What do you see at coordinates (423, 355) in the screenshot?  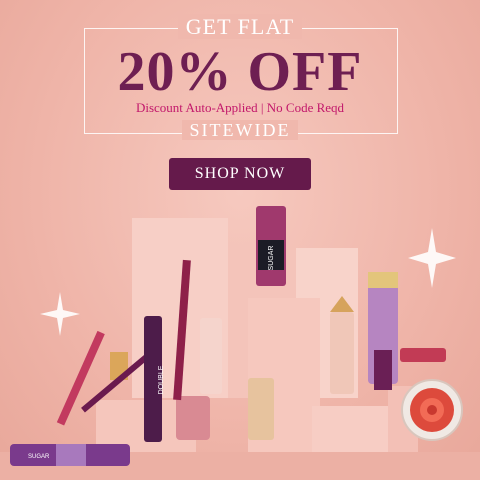 I see `lipstick` at bounding box center [423, 355].